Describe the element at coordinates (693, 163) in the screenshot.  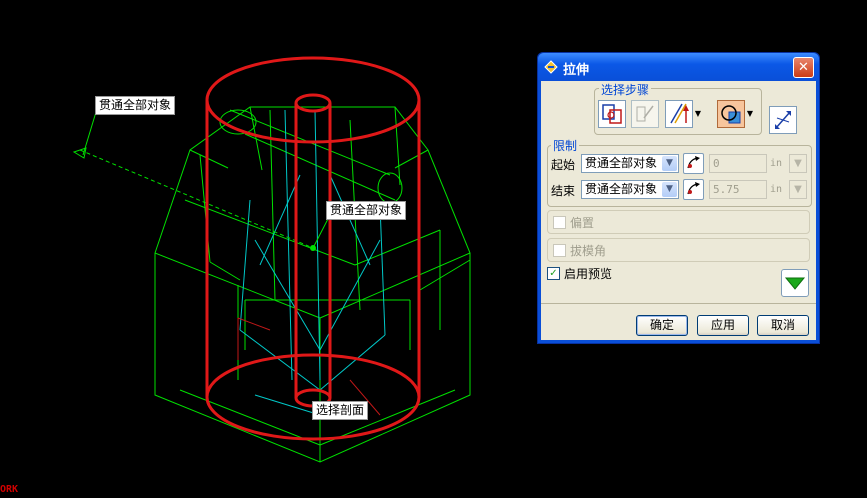
I see `start-select-object-icon` at that location.